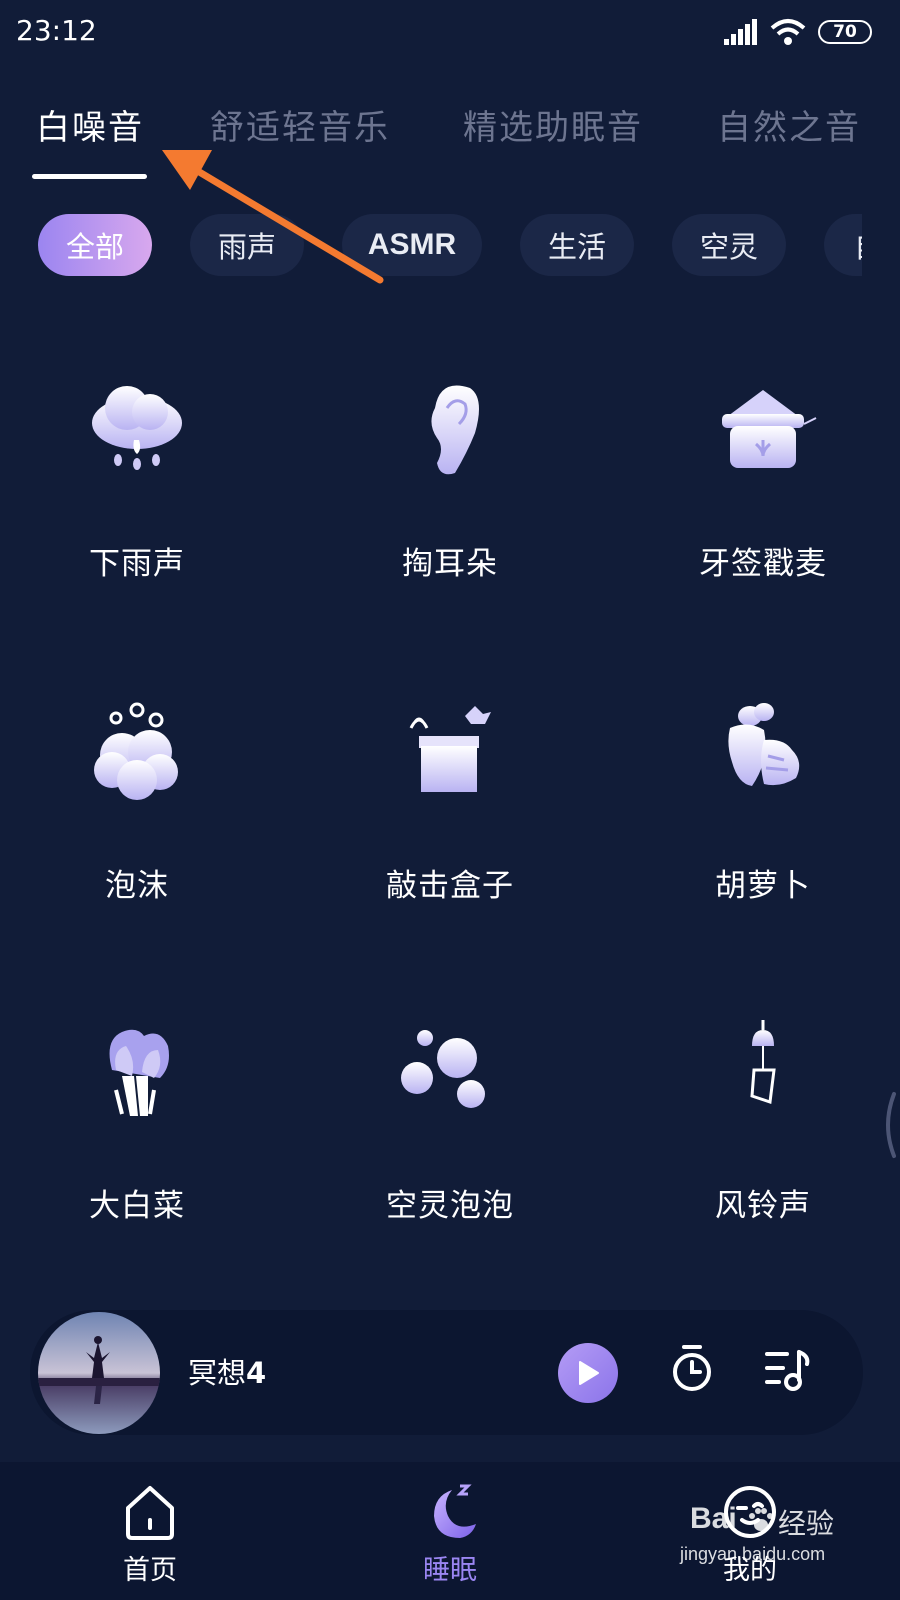  What do you see at coordinates (788, 1370) in the screenshot?
I see `playlist-icon` at bounding box center [788, 1370].